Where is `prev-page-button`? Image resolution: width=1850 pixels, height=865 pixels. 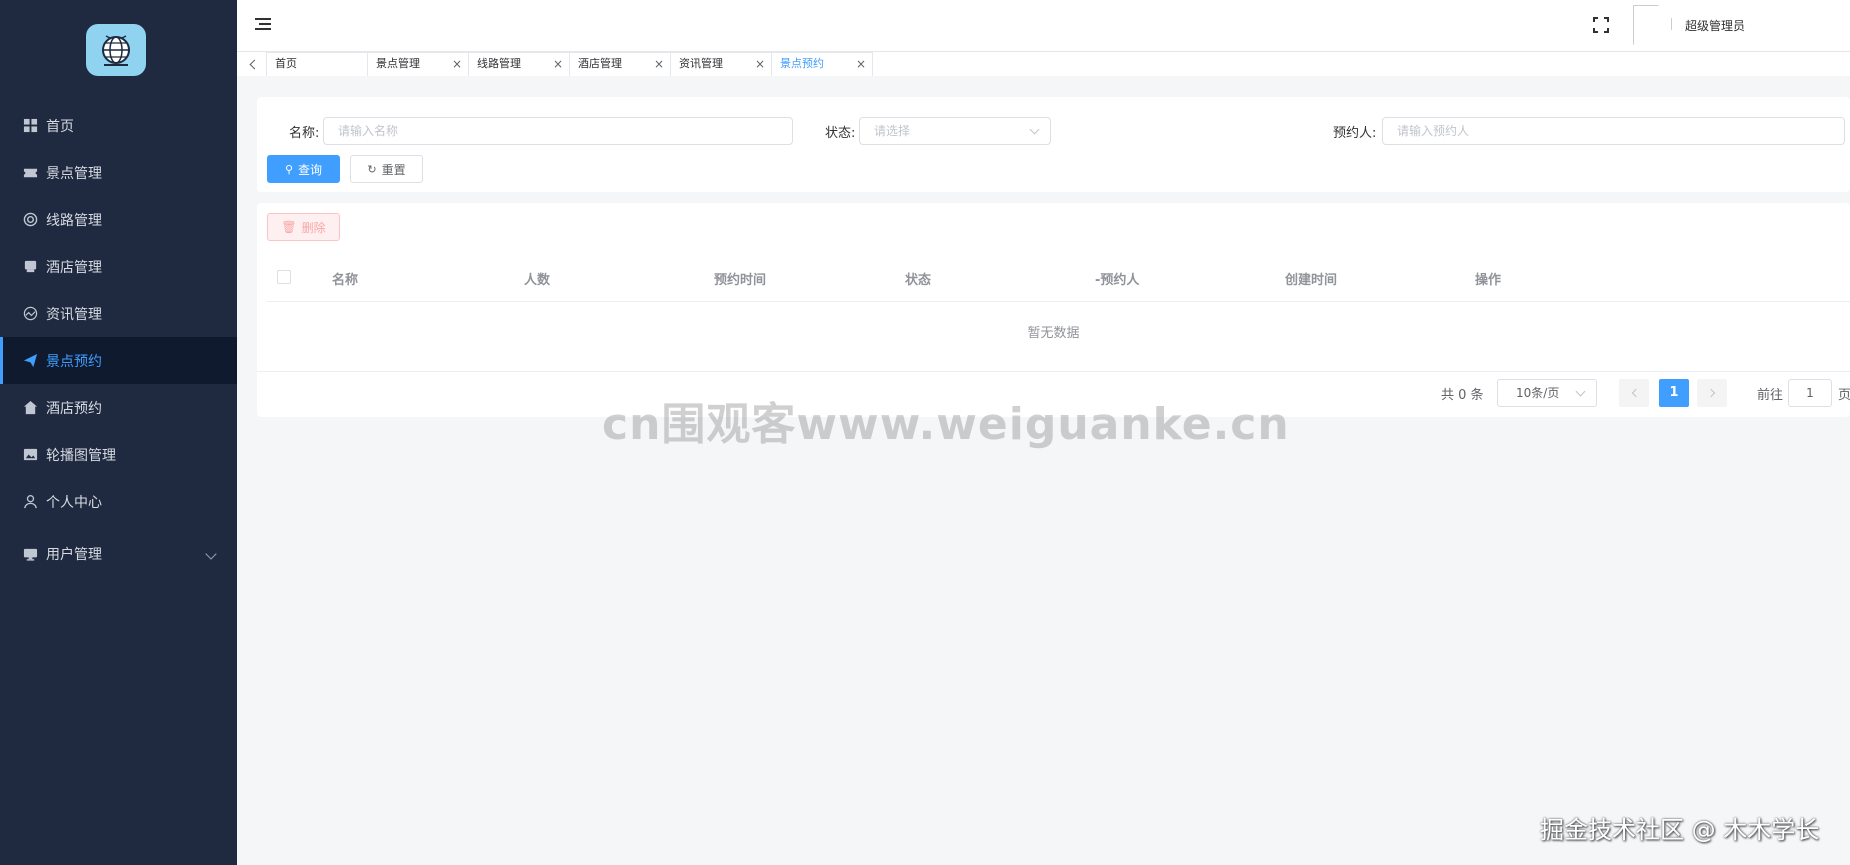 prev-page-button is located at coordinates (1634, 393).